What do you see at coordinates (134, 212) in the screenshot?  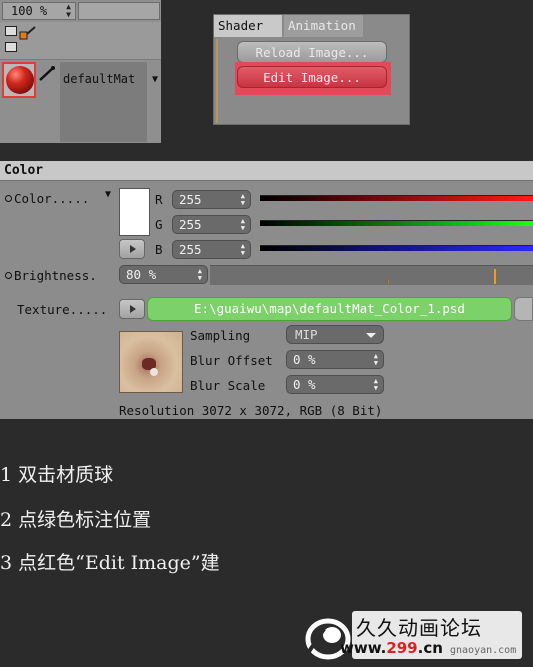 I see `color-swatch` at bounding box center [134, 212].